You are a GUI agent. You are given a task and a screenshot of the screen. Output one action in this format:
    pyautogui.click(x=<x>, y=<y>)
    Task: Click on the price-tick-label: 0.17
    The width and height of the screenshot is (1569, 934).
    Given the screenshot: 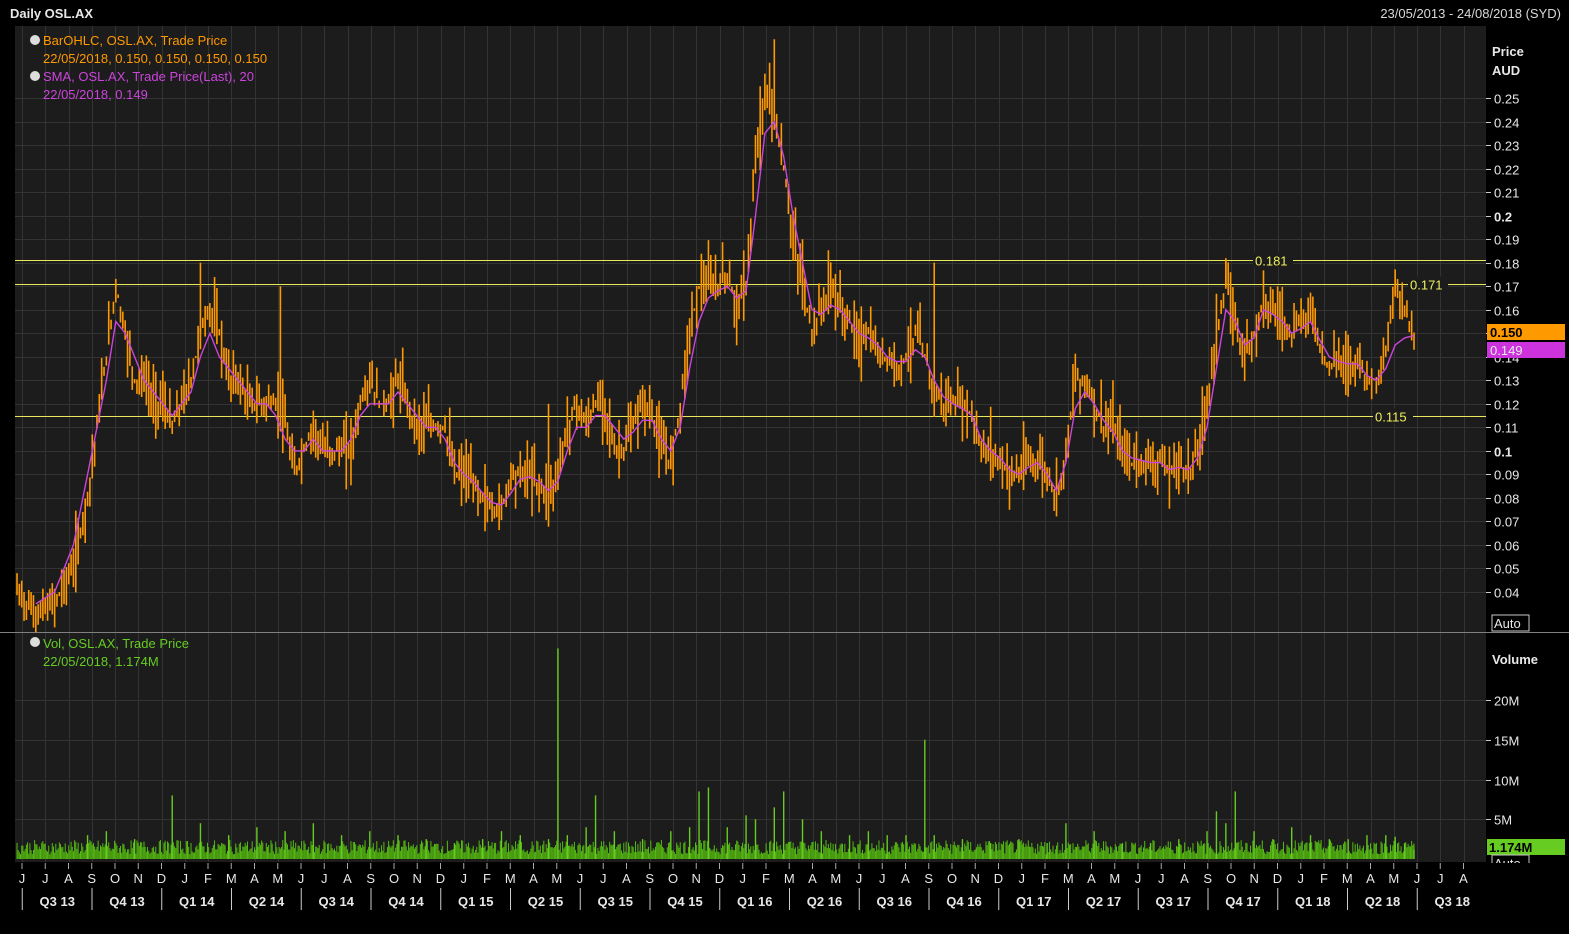 What is the action you would take?
    pyautogui.click(x=1506, y=287)
    